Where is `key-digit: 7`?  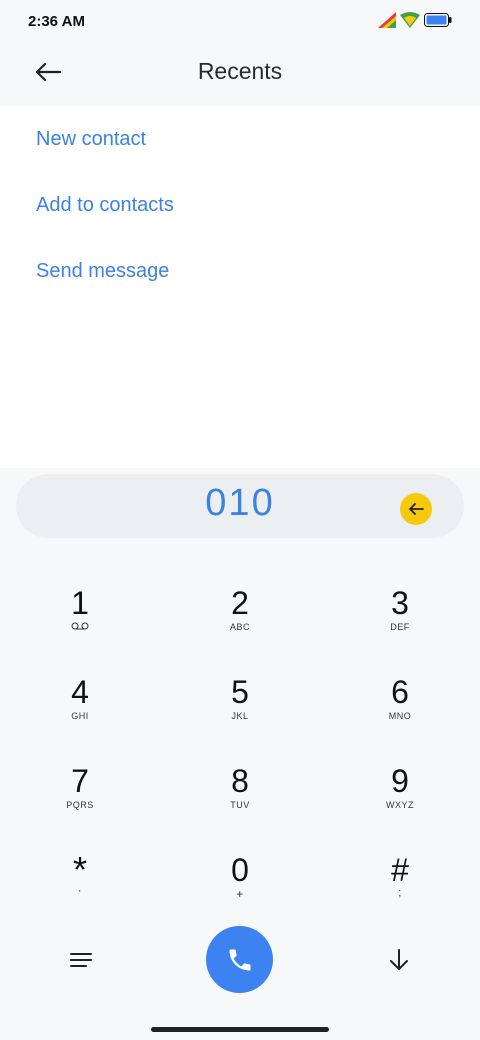
key-digit: 7 is located at coordinates (80, 781).